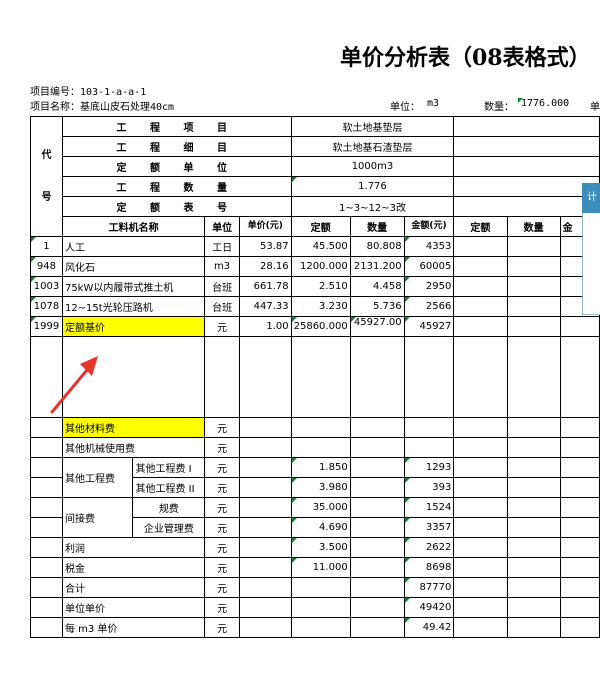  I want to click on project-code: 项目编号：103-1-a-a-1, so click(88, 92).